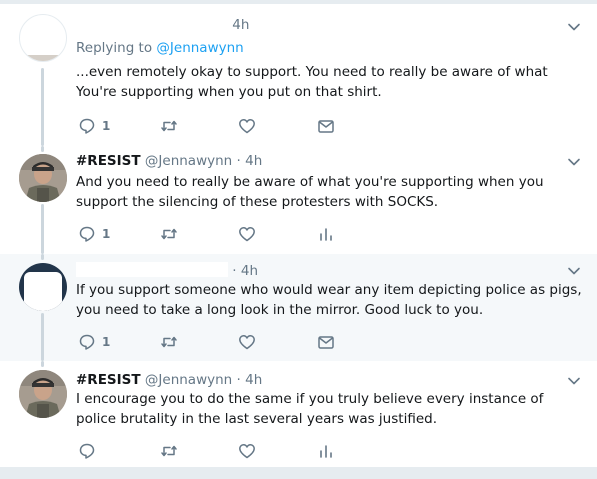  I want to click on bottom-divider, so click(298, 473).